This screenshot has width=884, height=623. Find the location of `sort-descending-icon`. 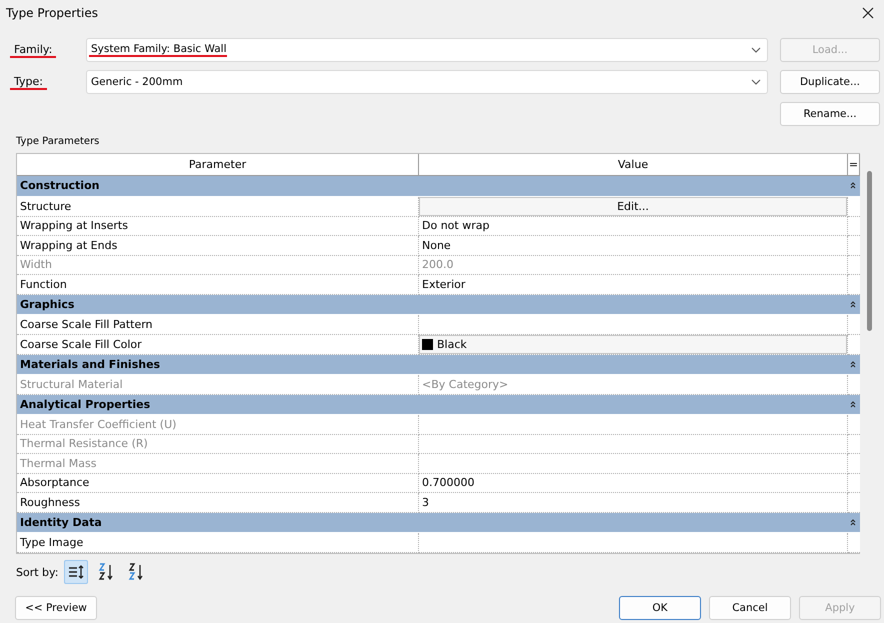

sort-descending-icon is located at coordinates (136, 572).